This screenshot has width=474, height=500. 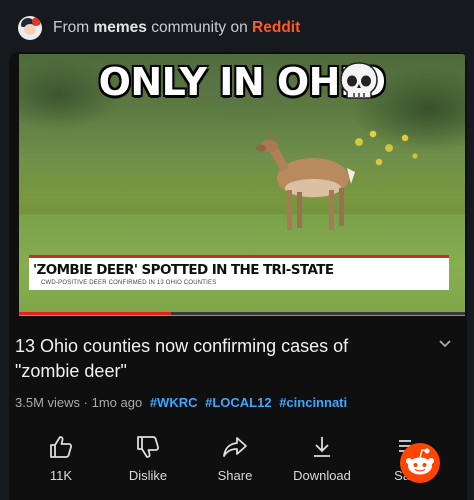 What do you see at coordinates (276, 27) in the screenshot?
I see `brand-link: Reddit` at bounding box center [276, 27].